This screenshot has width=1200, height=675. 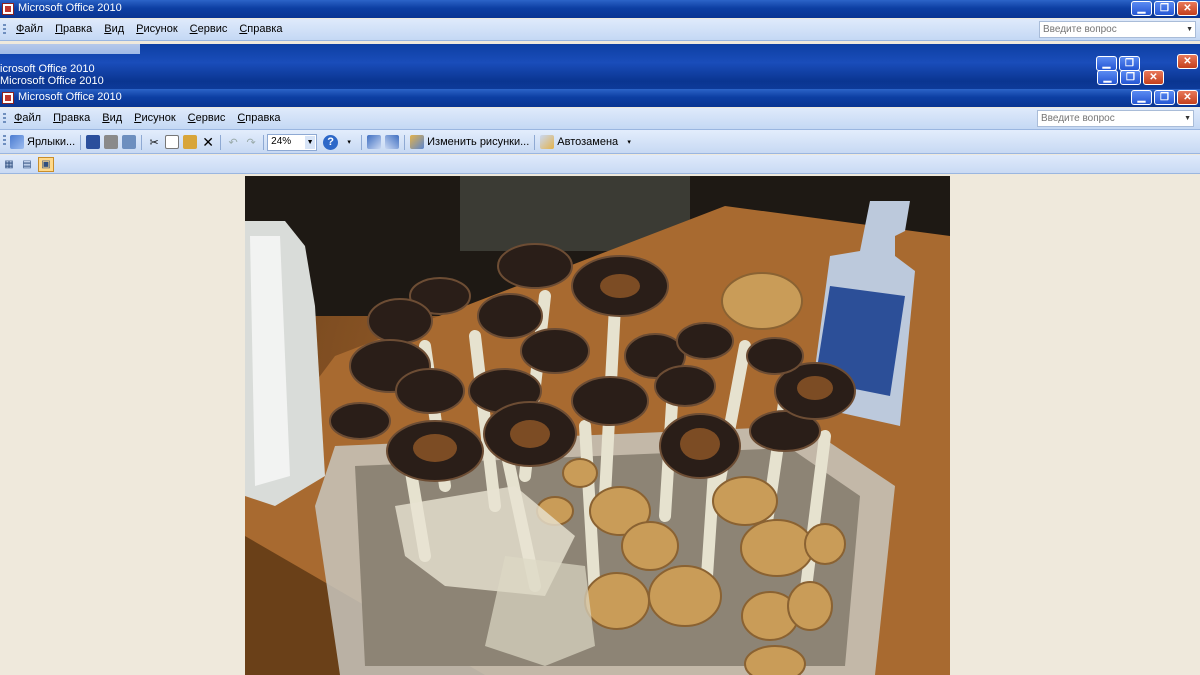 What do you see at coordinates (417, 142) in the screenshot?
I see `edit-picture-icon` at bounding box center [417, 142].